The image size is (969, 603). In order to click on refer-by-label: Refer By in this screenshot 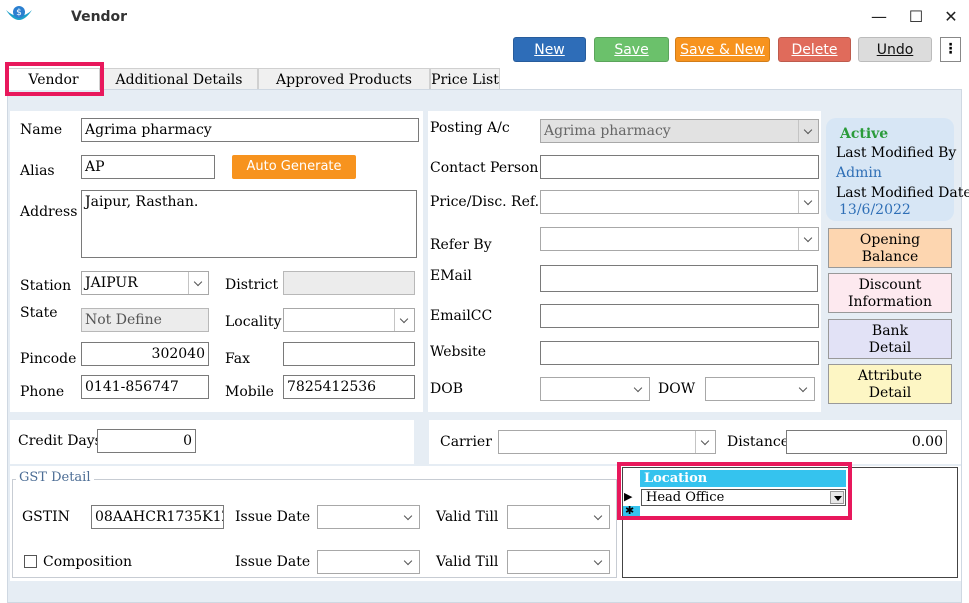, I will do `click(461, 245)`.